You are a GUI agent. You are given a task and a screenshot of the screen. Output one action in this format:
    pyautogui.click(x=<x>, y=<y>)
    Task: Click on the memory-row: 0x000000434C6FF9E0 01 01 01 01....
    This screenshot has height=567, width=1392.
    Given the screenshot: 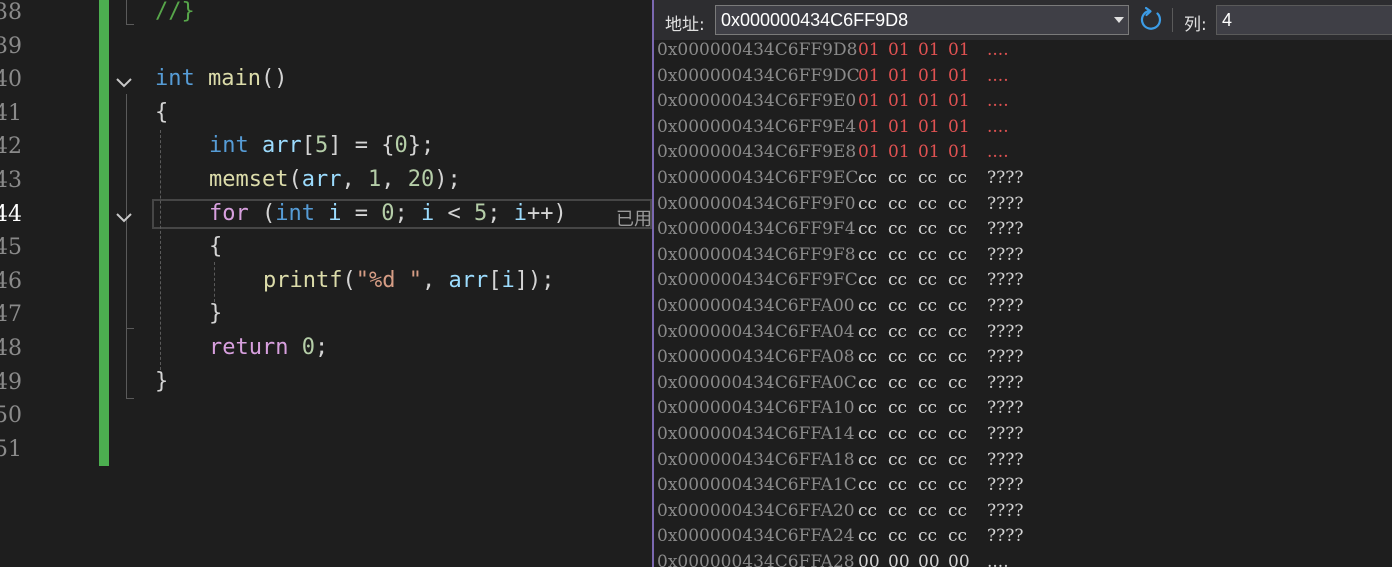 What is the action you would take?
    pyautogui.click(x=1023, y=103)
    